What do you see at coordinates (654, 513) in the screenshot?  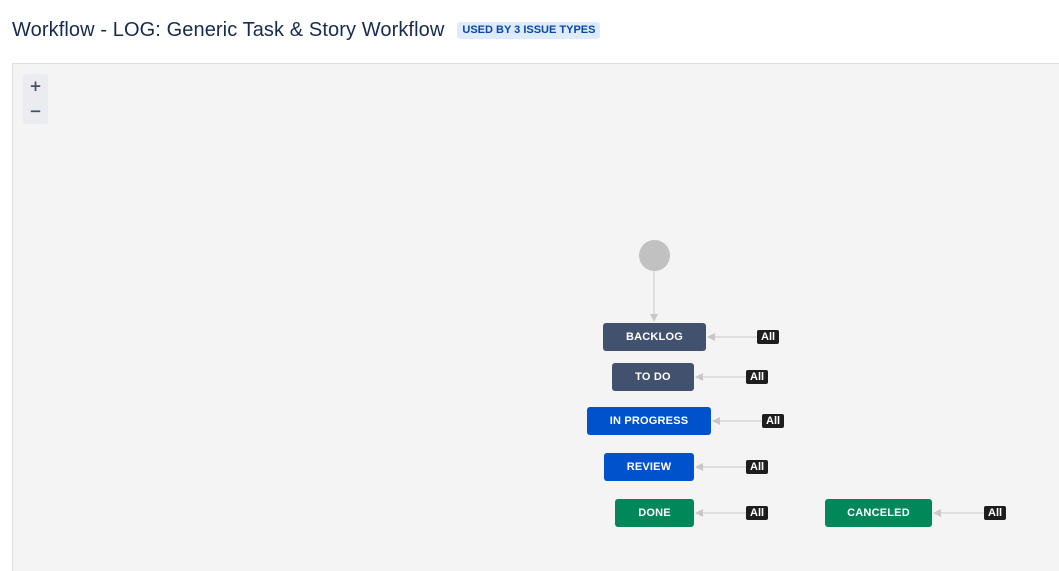 I see `status-done: DONE` at bounding box center [654, 513].